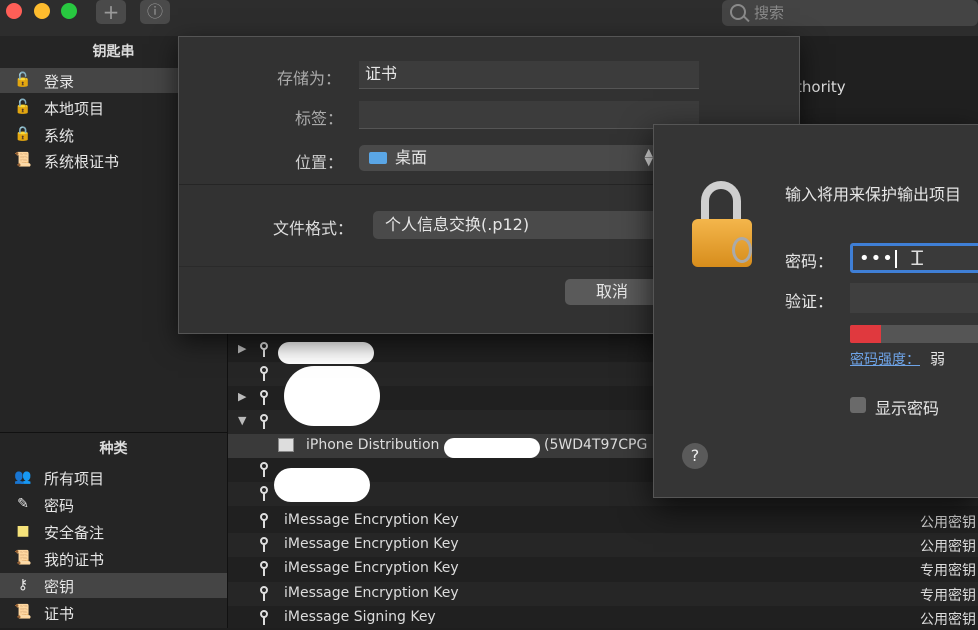  I want to click on item-name: iPhone Distribution, so click(373, 445).